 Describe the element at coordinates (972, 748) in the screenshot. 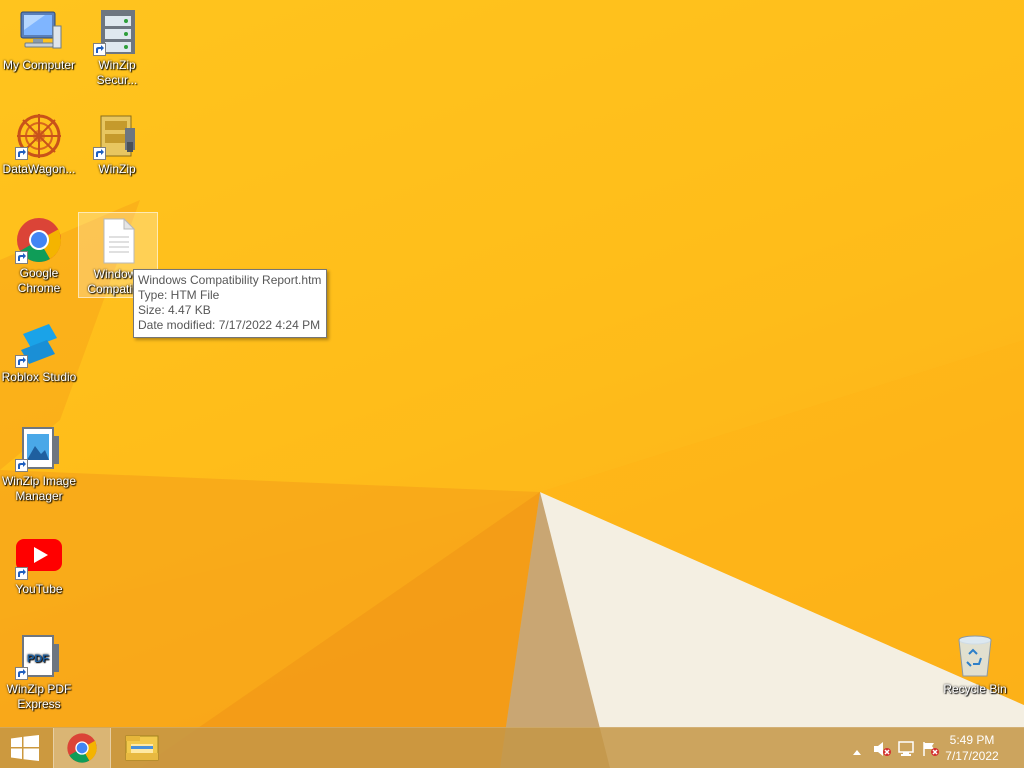

I see `taskbar-clock: 5:49 PM 7/17/2022` at that location.